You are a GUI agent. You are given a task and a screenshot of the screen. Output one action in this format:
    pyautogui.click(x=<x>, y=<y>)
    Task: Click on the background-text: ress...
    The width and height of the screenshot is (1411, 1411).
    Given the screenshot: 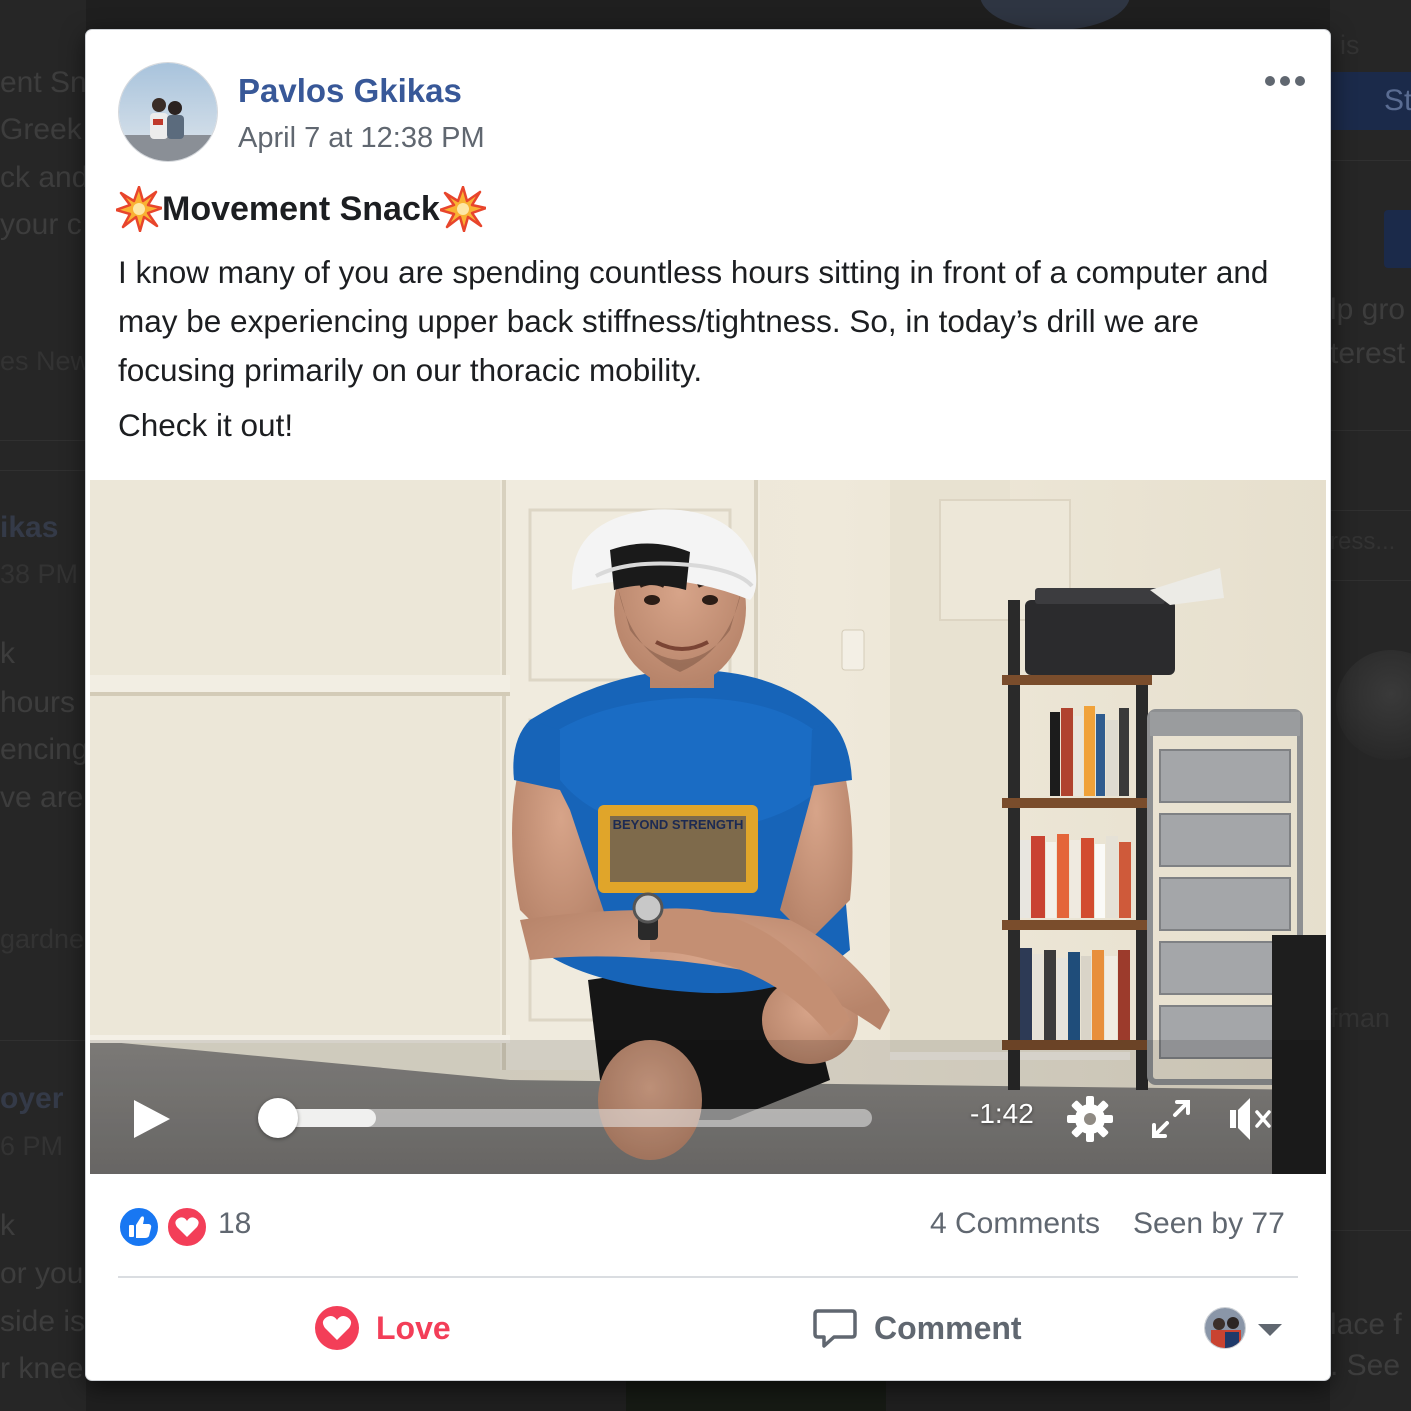 What is the action you would take?
    pyautogui.click(x=1363, y=541)
    